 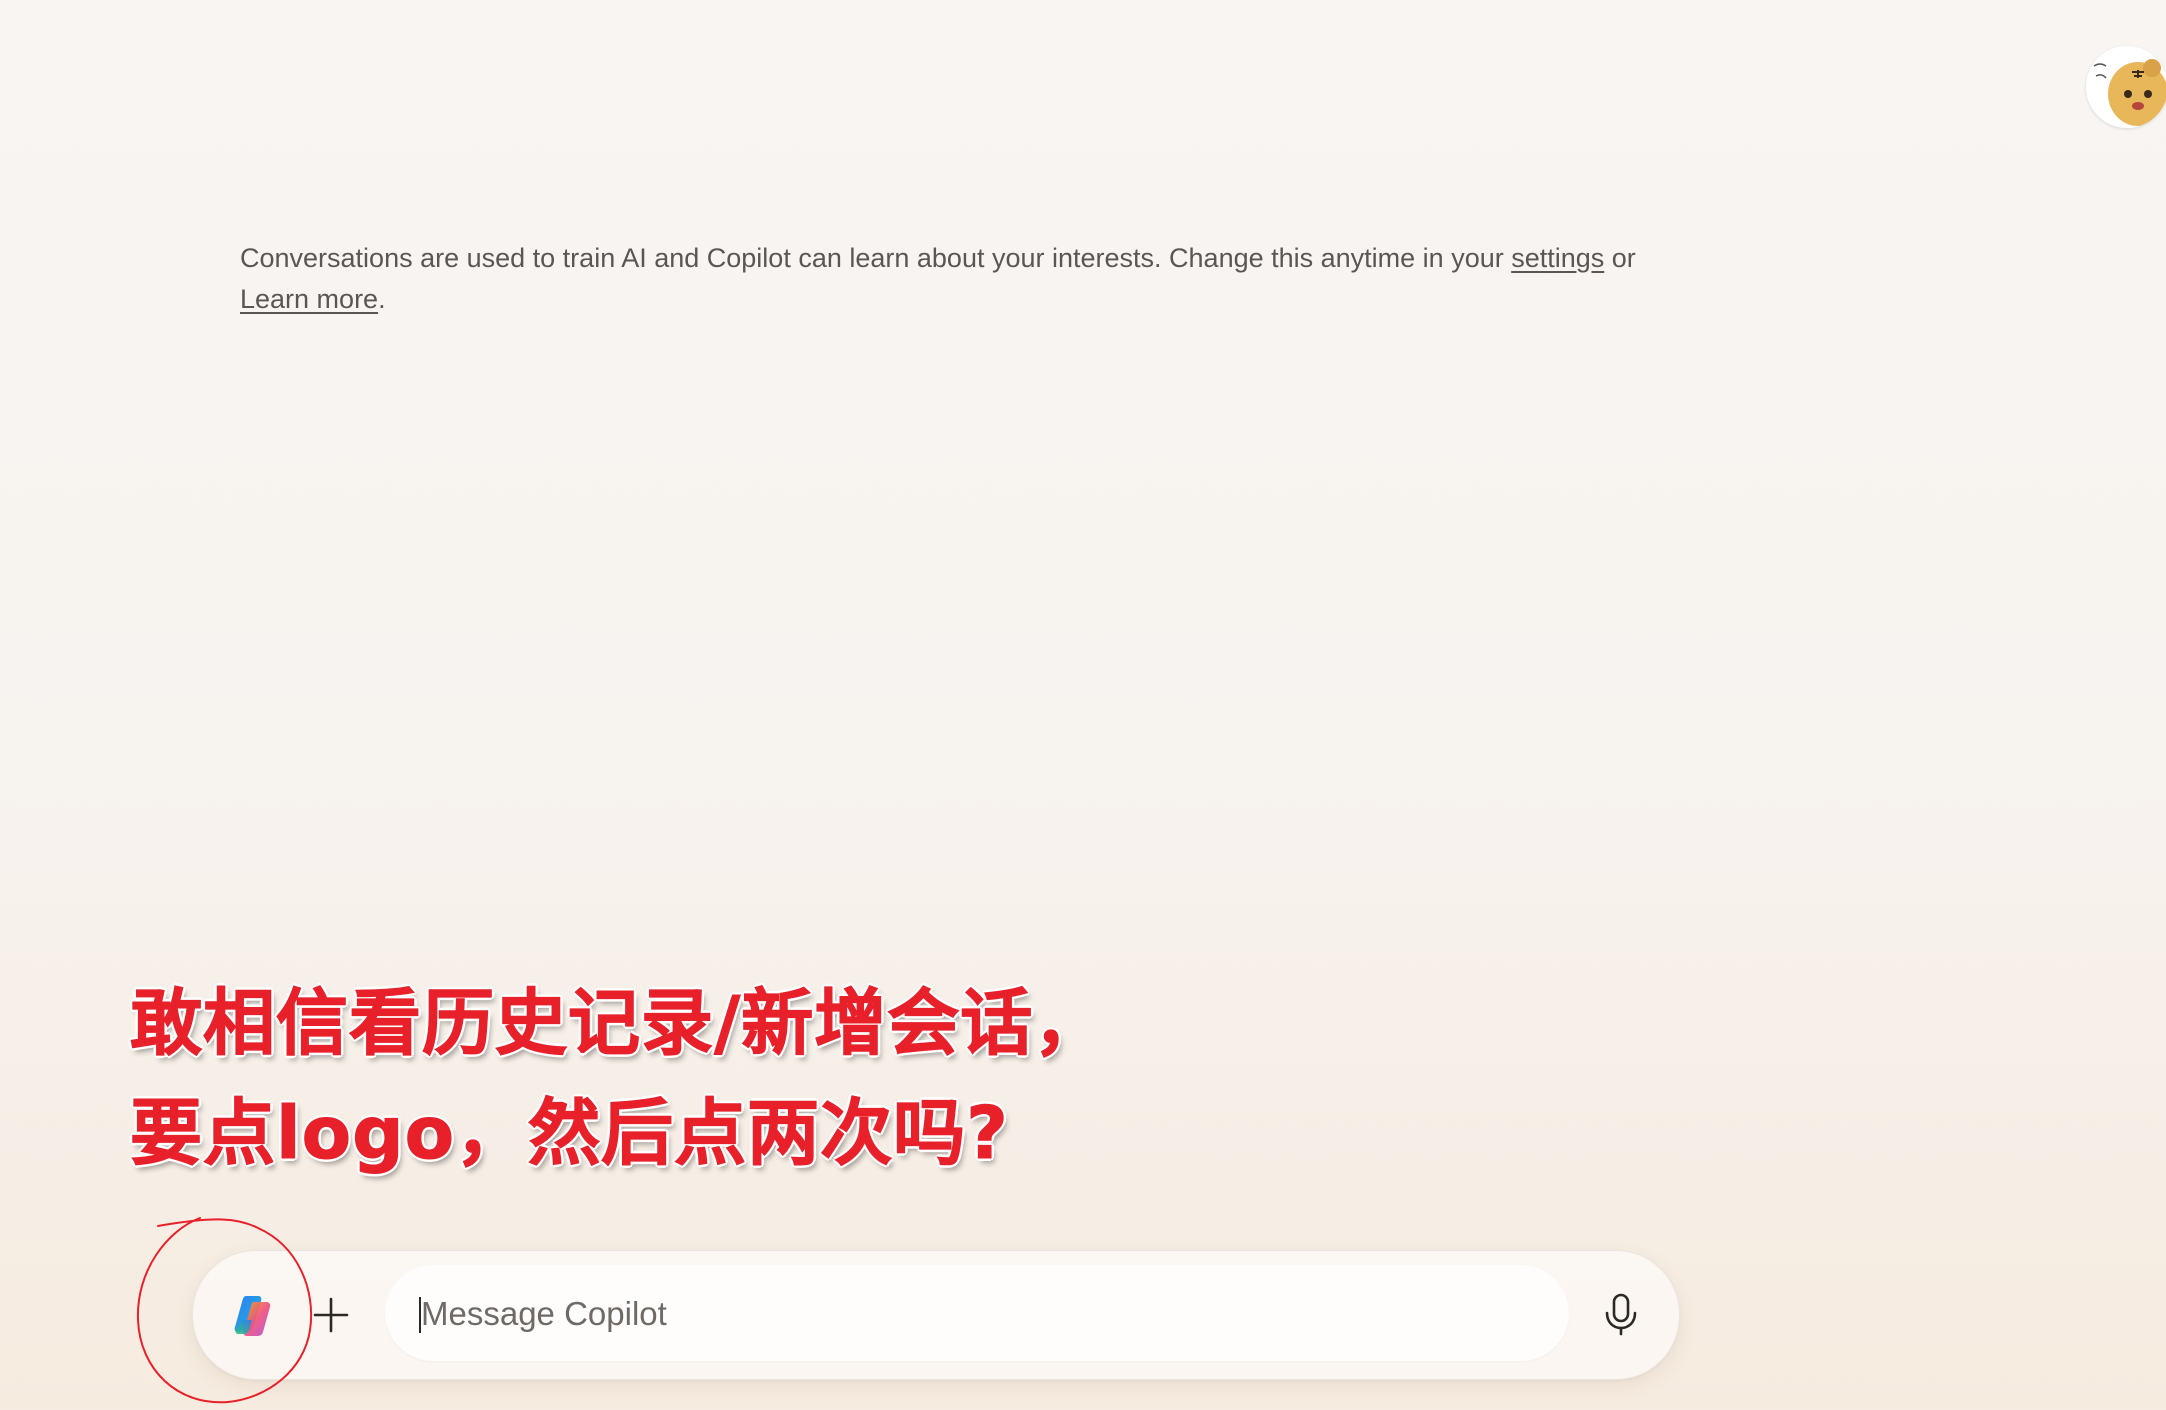 What do you see at coordinates (1557, 258) in the screenshot?
I see `settings-link: settings` at bounding box center [1557, 258].